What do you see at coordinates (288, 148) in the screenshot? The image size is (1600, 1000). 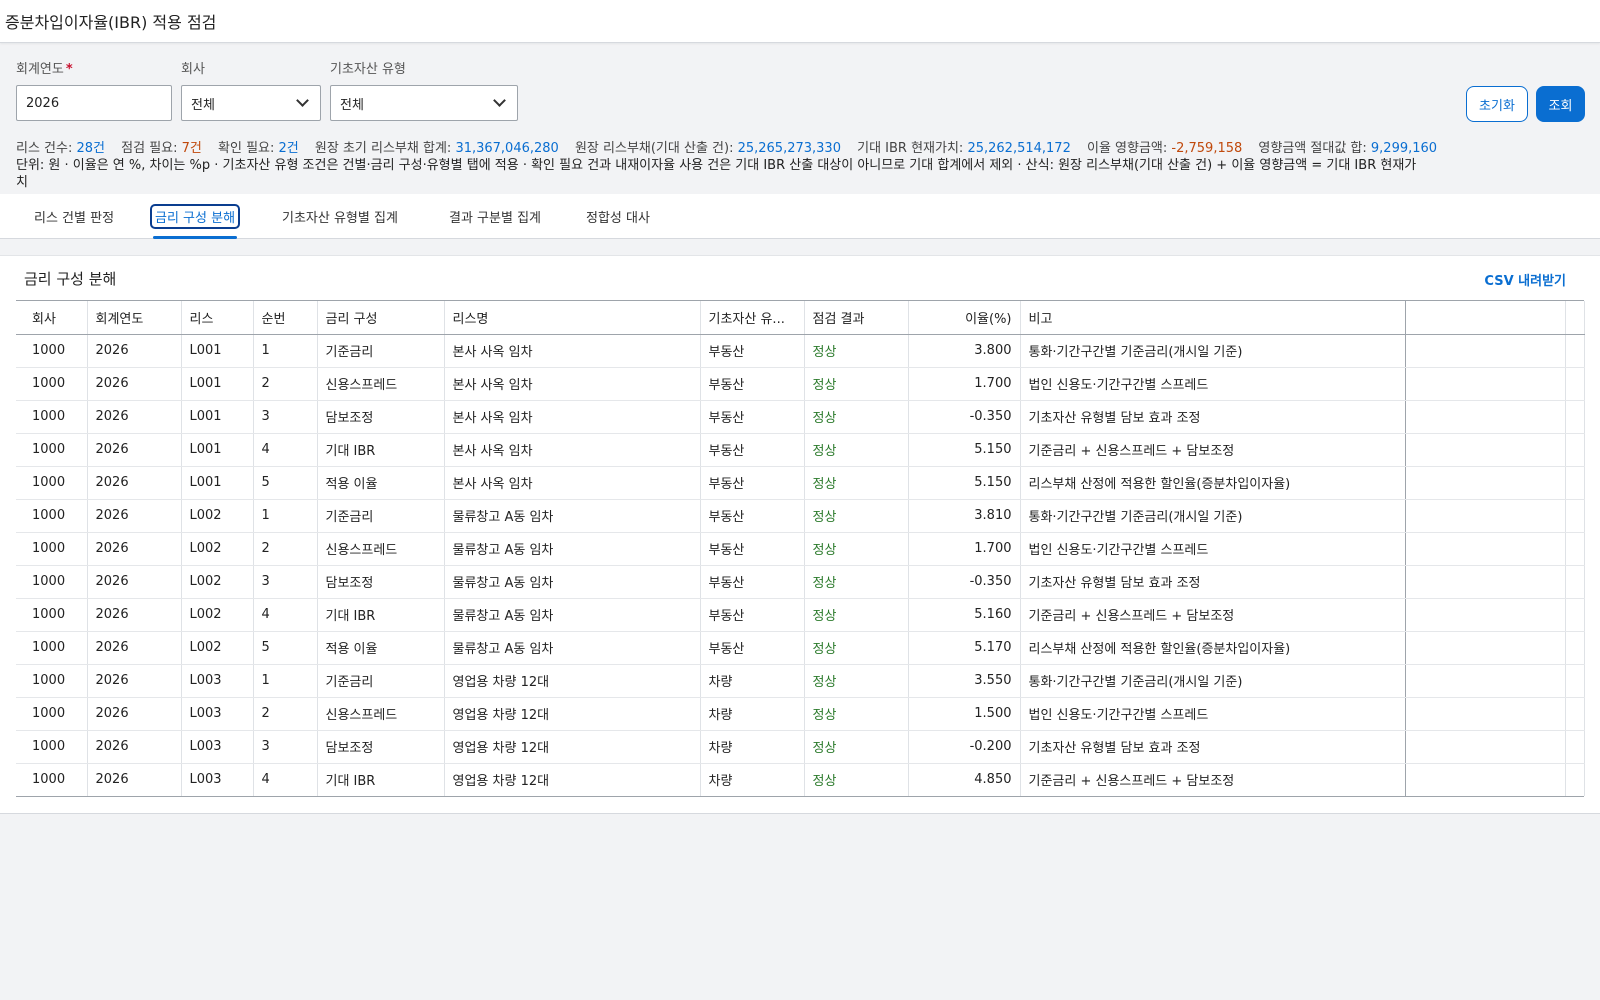 I see `summary-value: 2건` at bounding box center [288, 148].